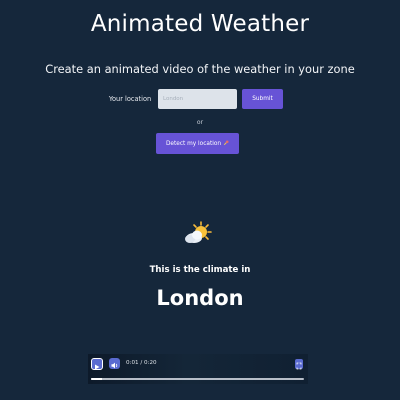 This screenshot has height=400, width=400. I want to click on fullscreen-icon, so click(299, 364).